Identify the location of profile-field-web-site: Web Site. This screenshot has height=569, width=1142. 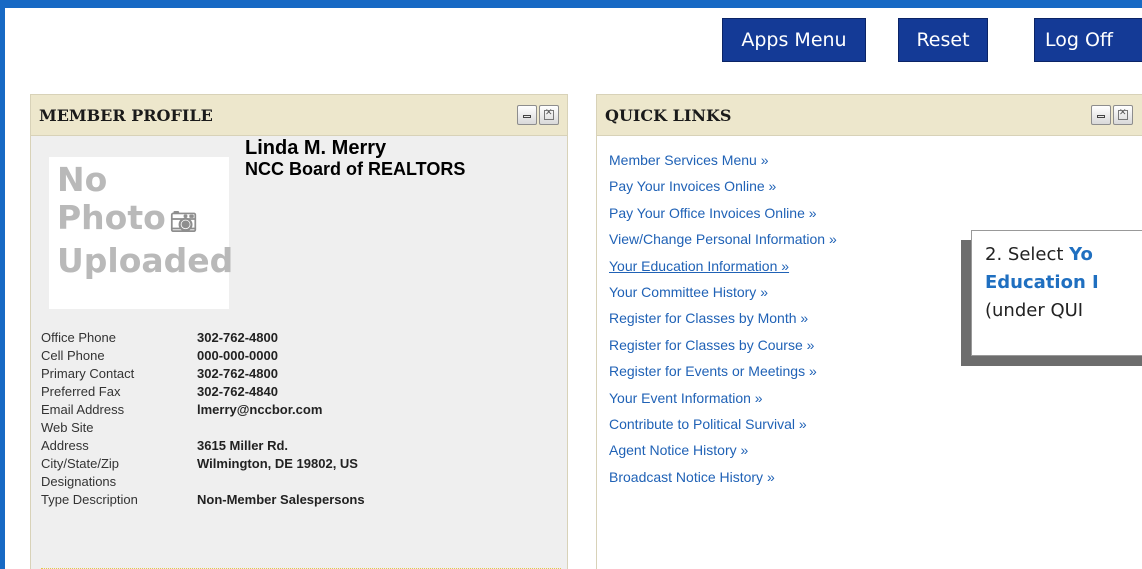
(301, 428).